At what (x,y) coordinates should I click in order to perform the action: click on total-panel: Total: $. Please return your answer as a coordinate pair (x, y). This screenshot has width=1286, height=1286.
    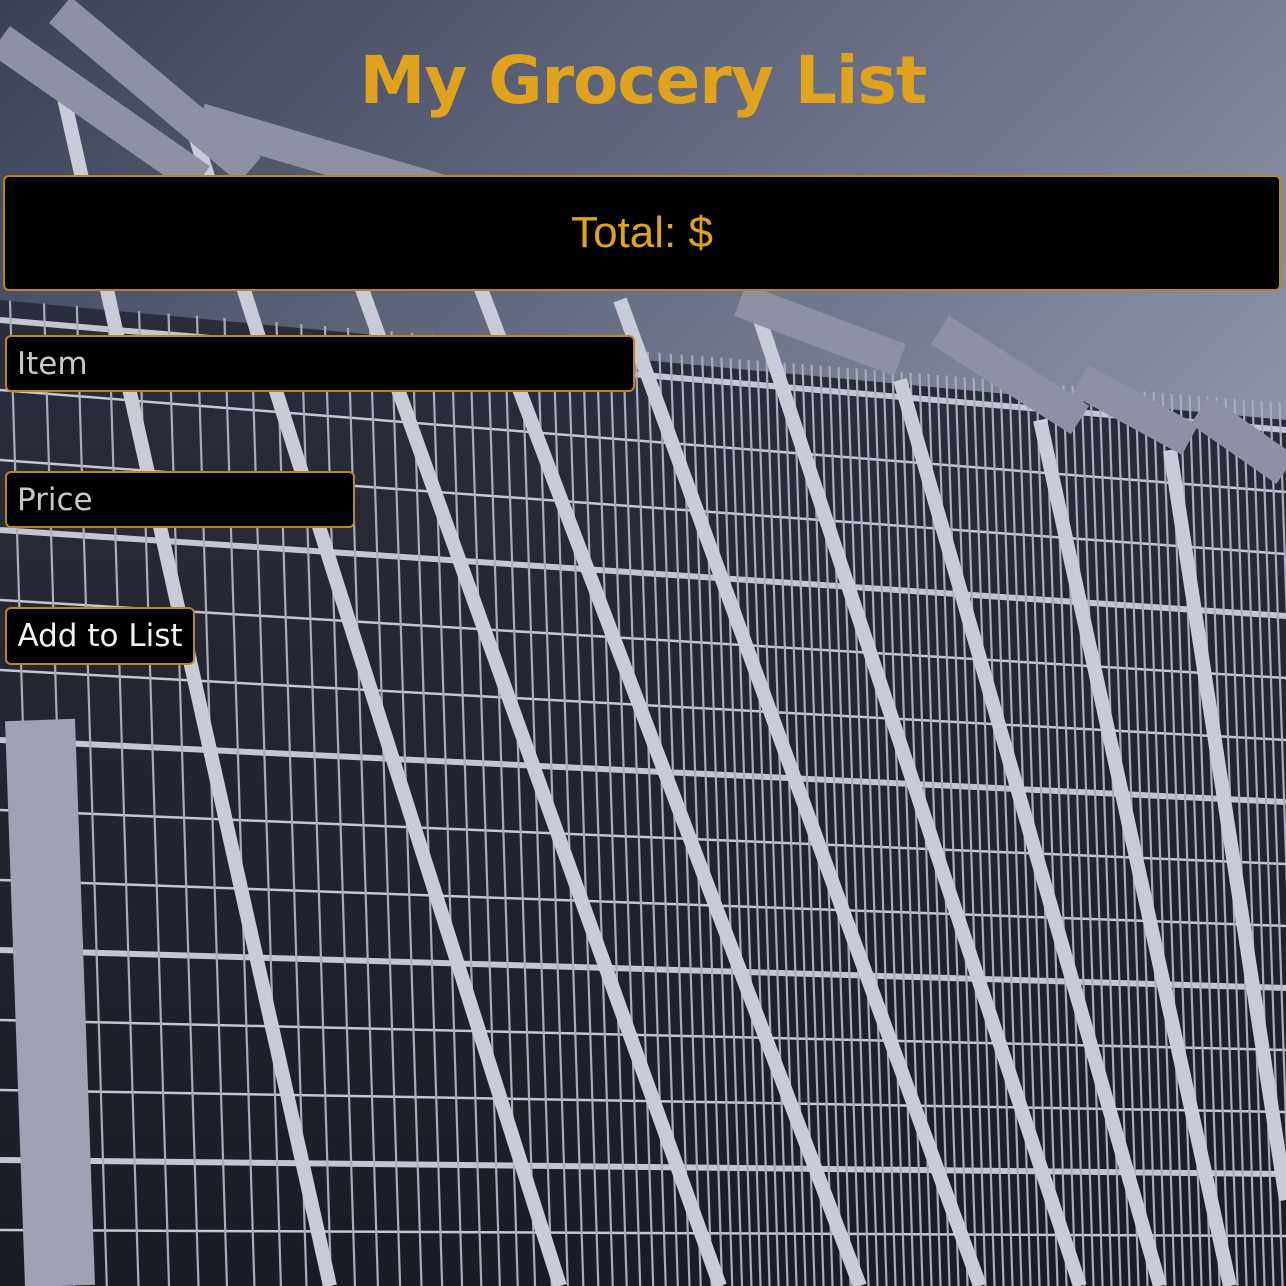
    Looking at the image, I should click on (642, 233).